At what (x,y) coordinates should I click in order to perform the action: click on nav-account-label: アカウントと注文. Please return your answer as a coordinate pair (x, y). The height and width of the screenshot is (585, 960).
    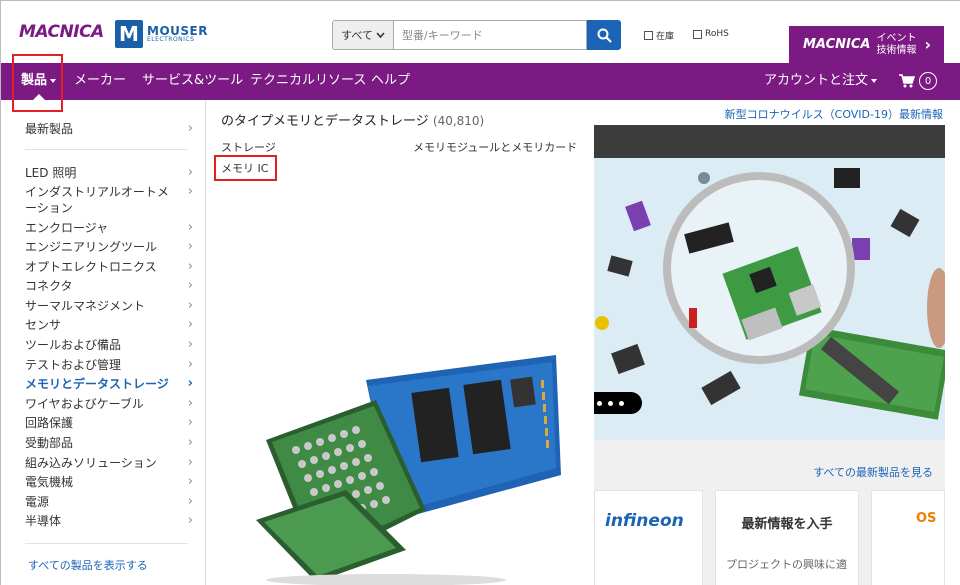
    Looking at the image, I should click on (816, 80).